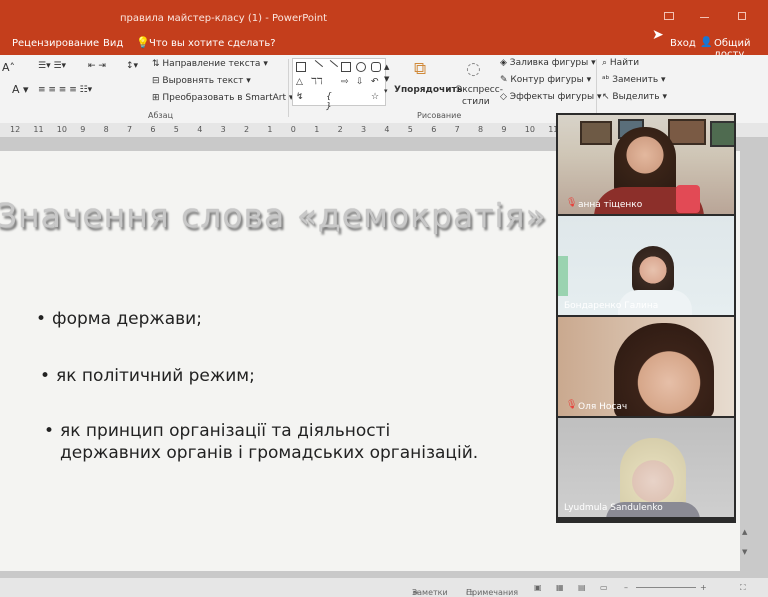 This screenshot has height=597, width=768. What do you see at coordinates (387, 129) in the screenshot?
I see `ruler-tick-label: 4` at bounding box center [387, 129].